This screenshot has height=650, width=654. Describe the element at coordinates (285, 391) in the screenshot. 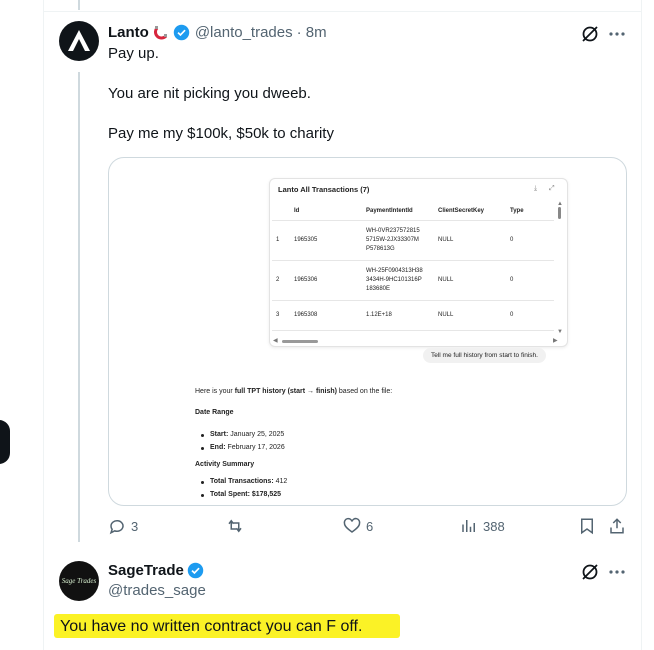

I see `intro-bold: full TPT history (start → finish)` at that location.